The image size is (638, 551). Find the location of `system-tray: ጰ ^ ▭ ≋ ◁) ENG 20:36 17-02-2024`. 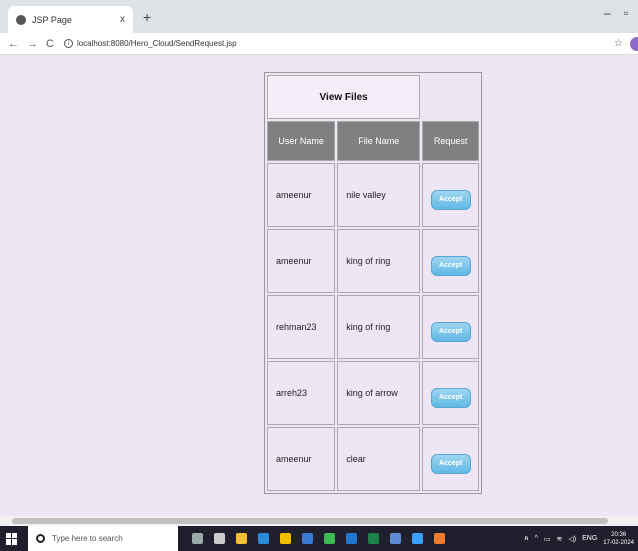

system-tray: ጰ ^ ▭ ≋ ◁) ENG 20:36 17-02-2024 is located at coordinates (579, 538).